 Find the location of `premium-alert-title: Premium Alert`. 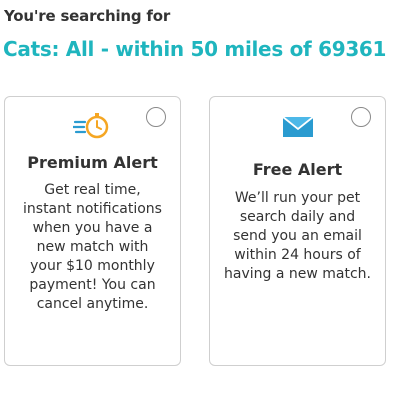

premium-alert-title: Premium Alert is located at coordinates (92, 162).